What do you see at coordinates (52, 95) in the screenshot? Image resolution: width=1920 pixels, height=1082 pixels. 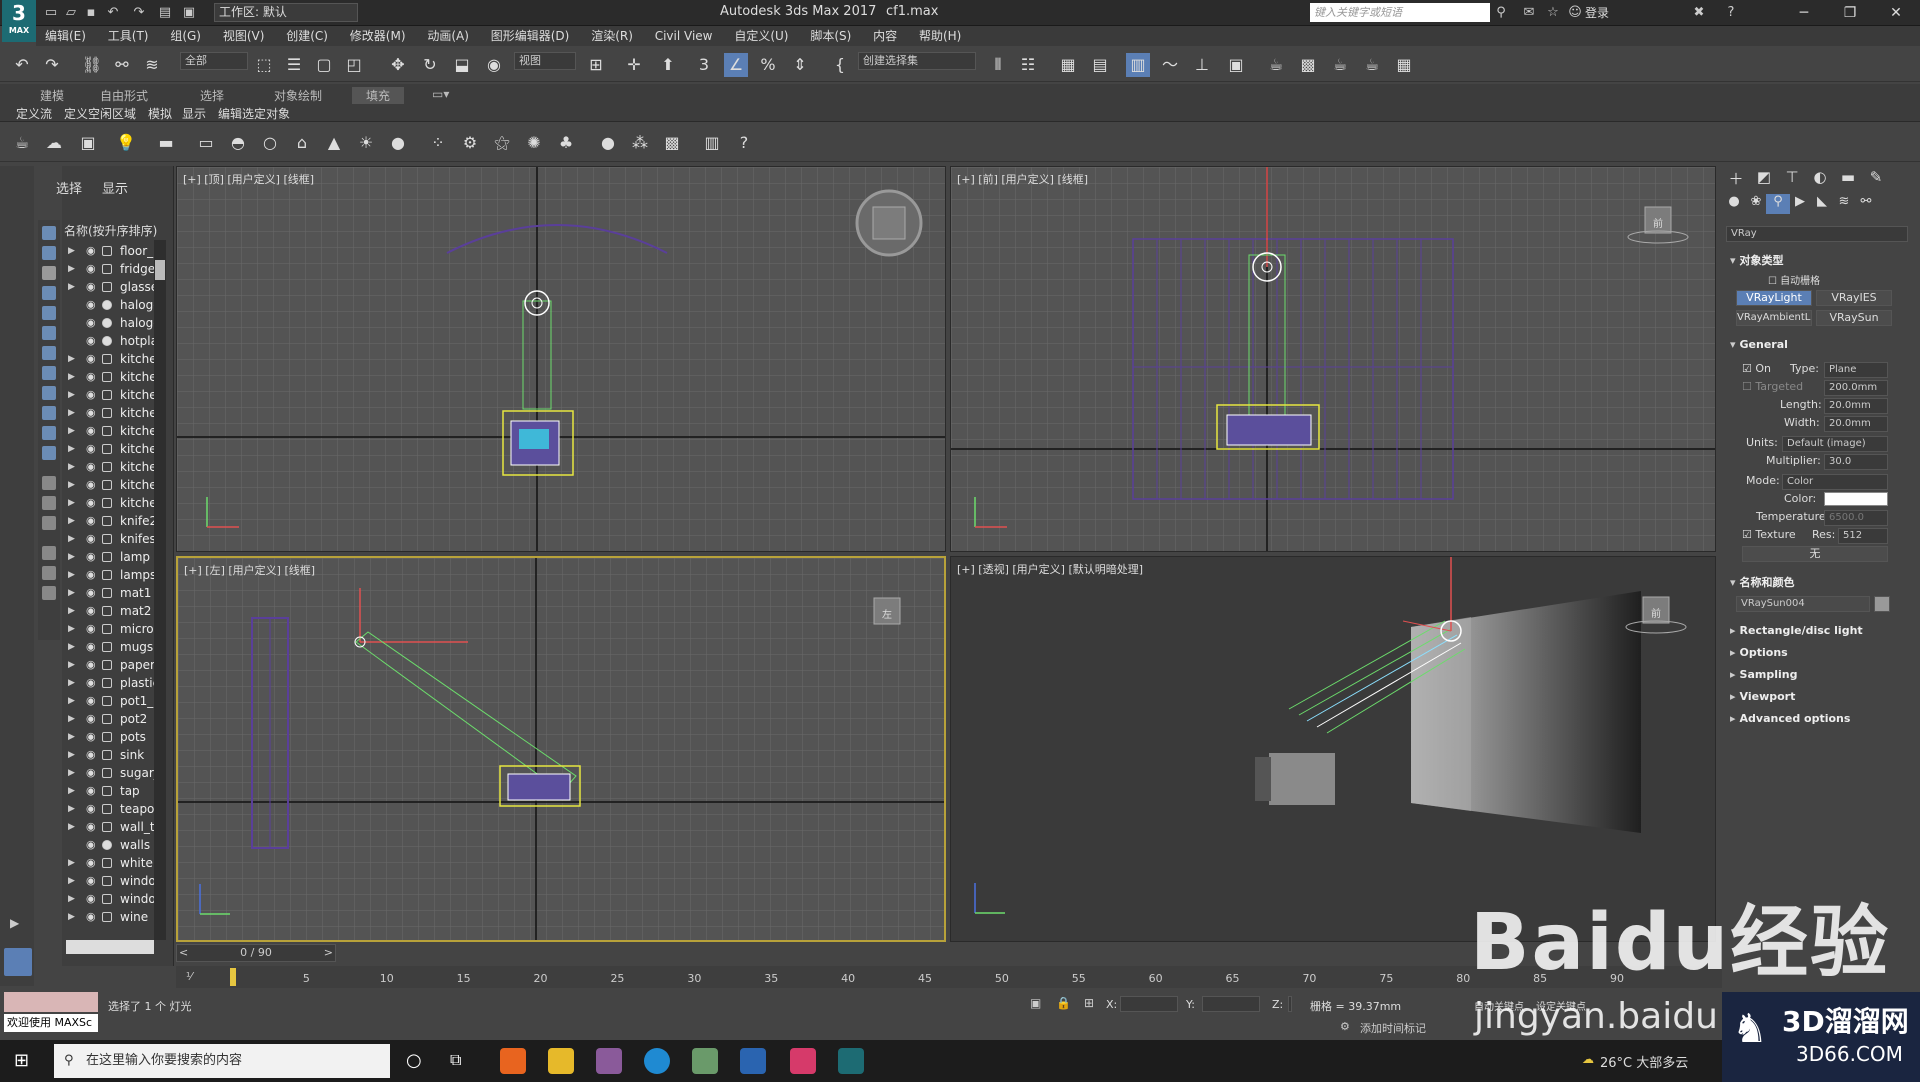 I see `tab-modeling: 建模` at bounding box center [52, 95].